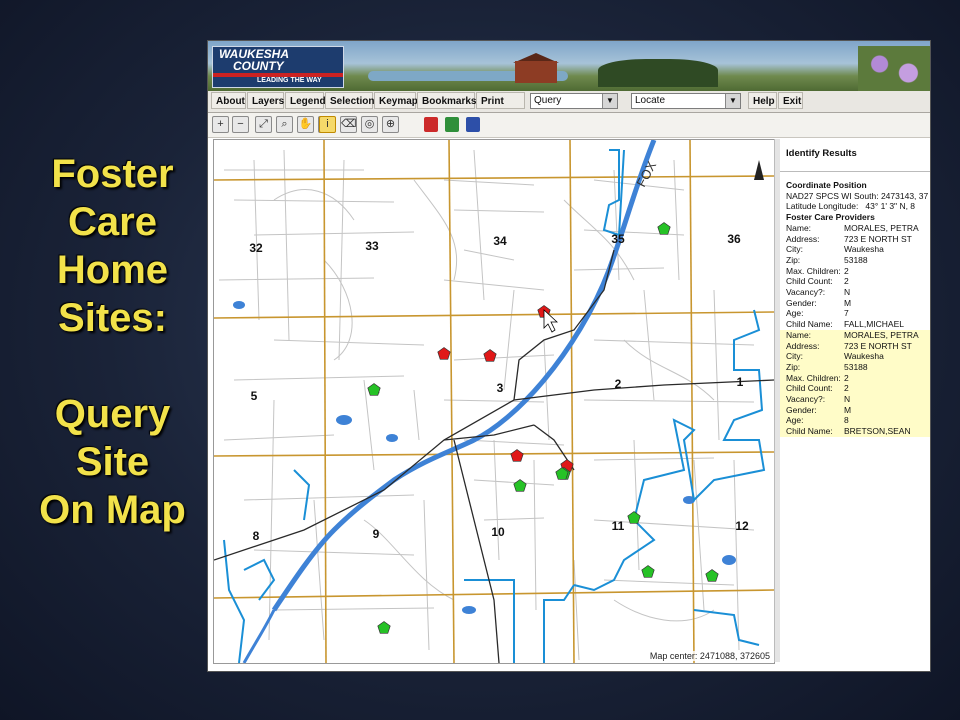 The width and height of the screenshot is (960, 720). Describe the element at coordinates (855, 335) in the screenshot. I see `record-field: Name: MORALES, PETRA` at that location.